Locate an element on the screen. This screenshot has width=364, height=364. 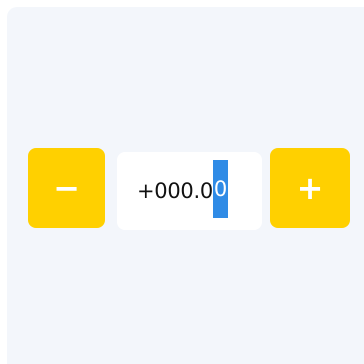
stepper-value: +000.0 0 is located at coordinates (182, 189).